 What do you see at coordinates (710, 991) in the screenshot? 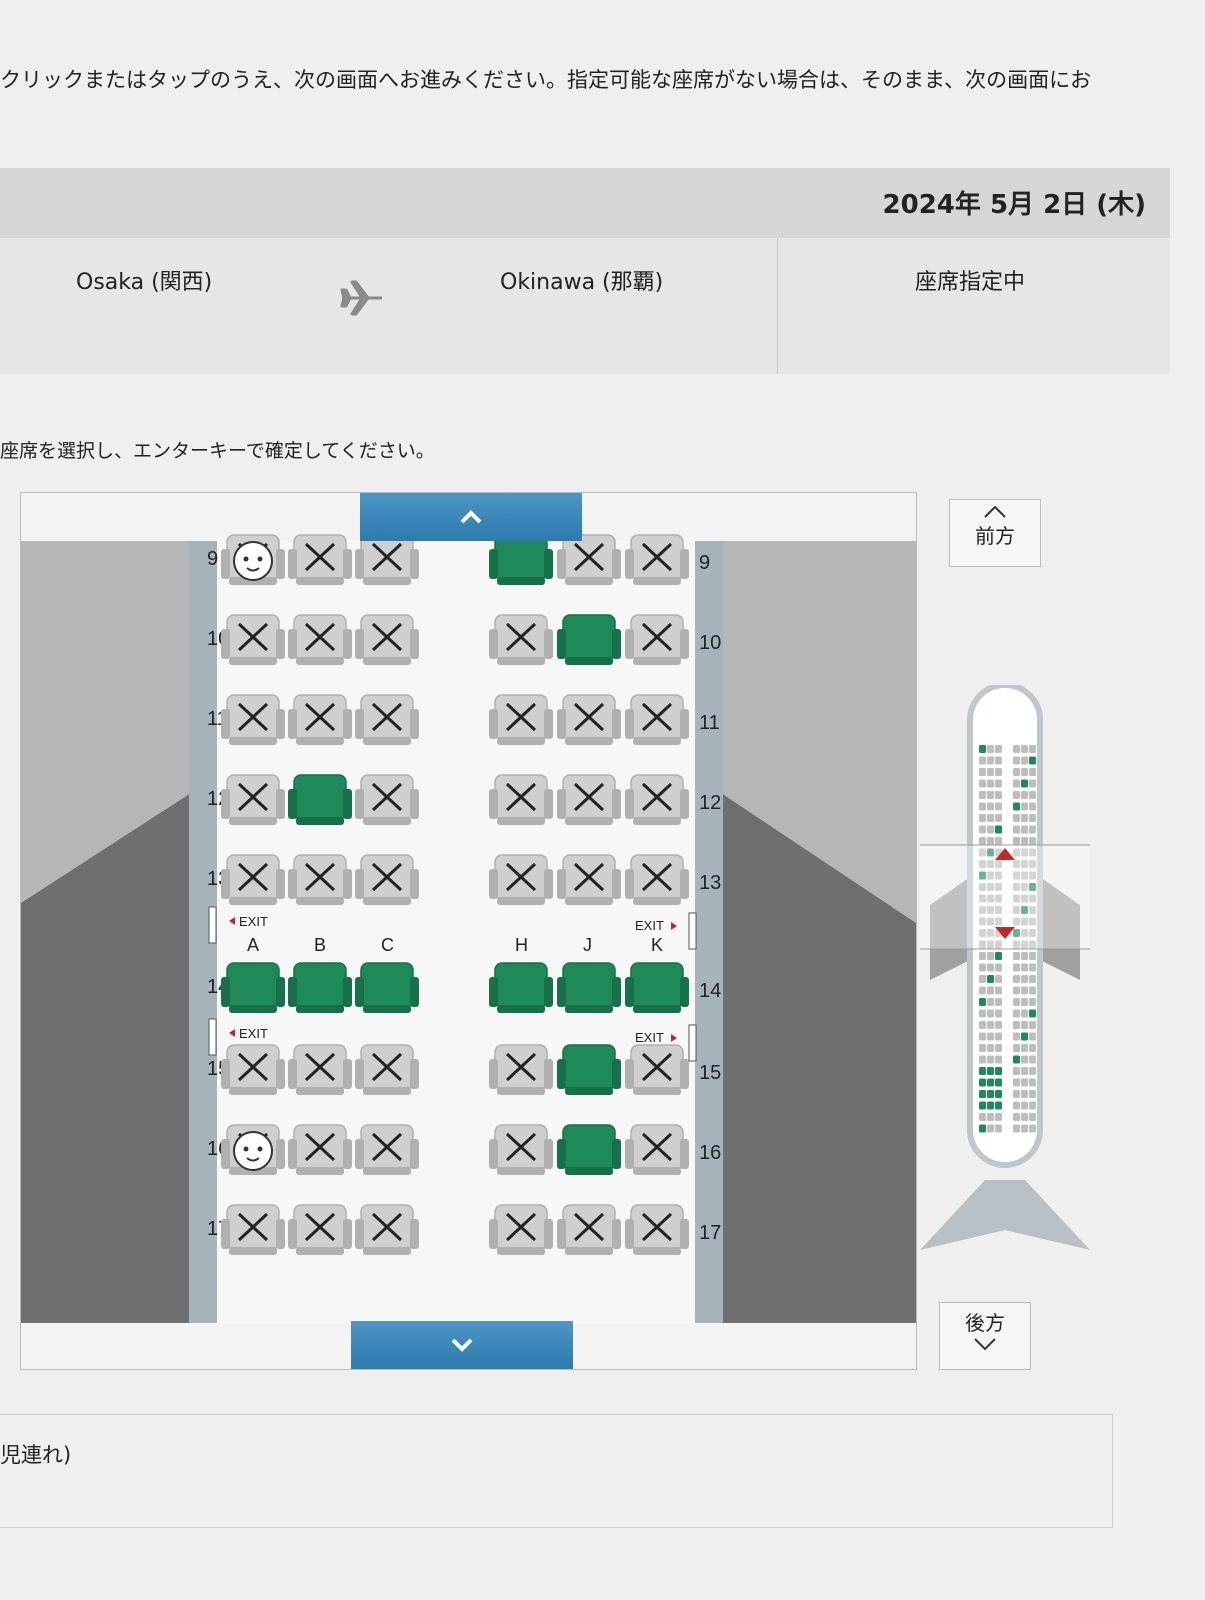
I see `row-number: 14` at bounding box center [710, 991].